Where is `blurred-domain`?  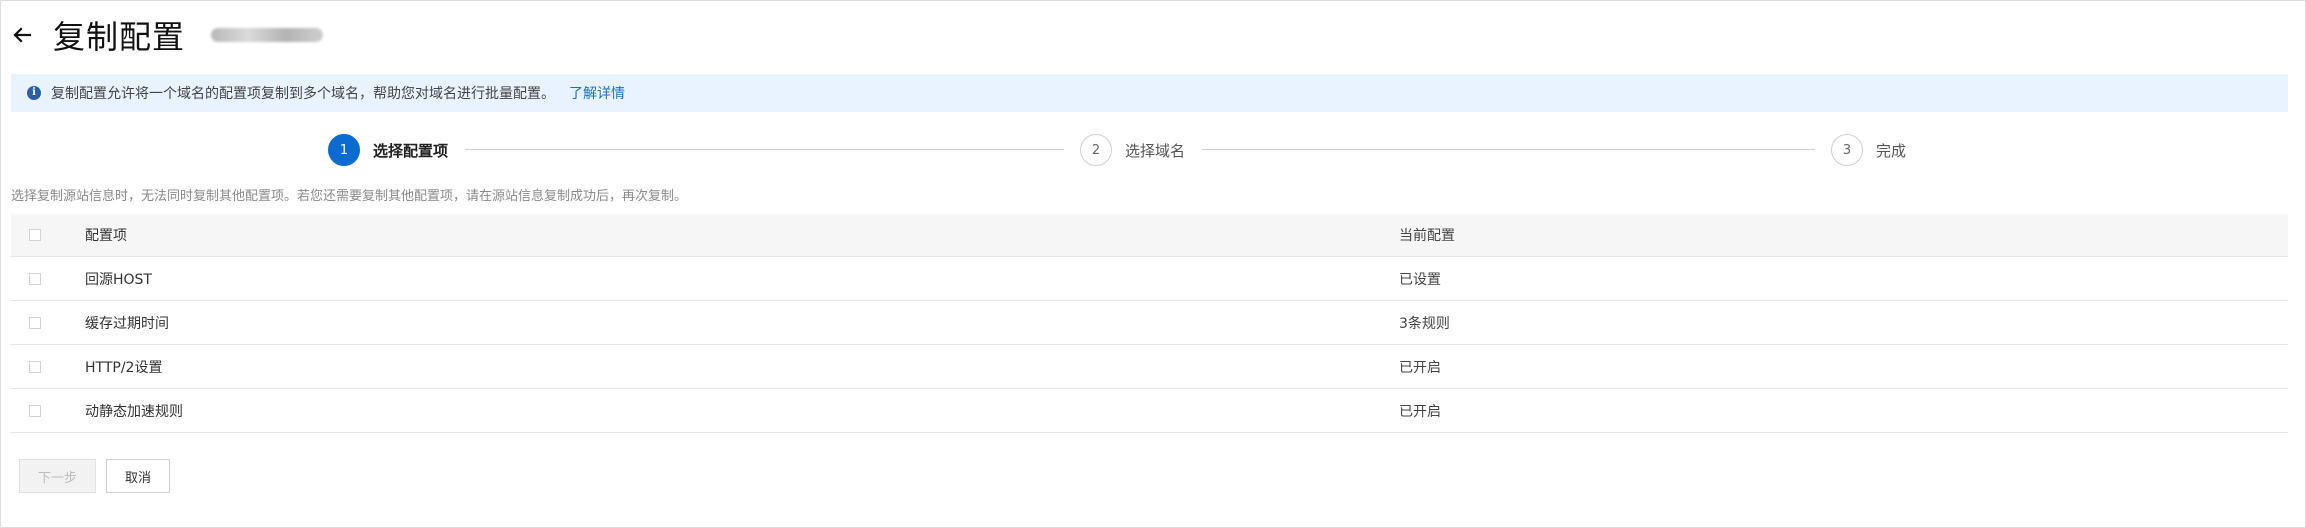
blurred-domain is located at coordinates (267, 35).